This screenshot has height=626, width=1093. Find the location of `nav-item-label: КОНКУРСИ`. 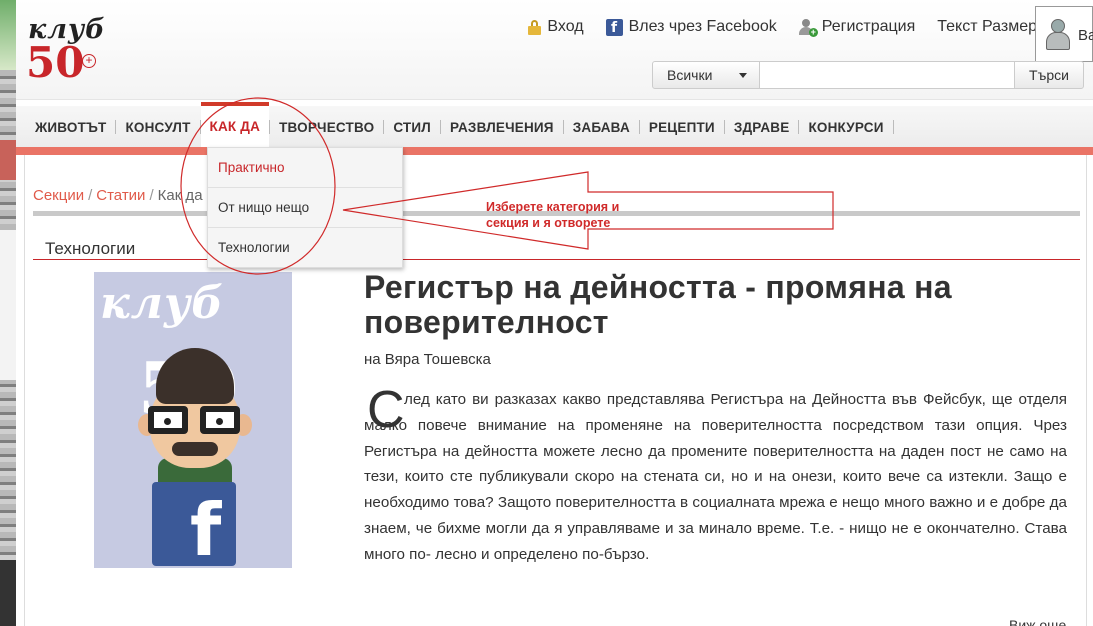

nav-item-label: КОНКУРСИ is located at coordinates (846, 127).